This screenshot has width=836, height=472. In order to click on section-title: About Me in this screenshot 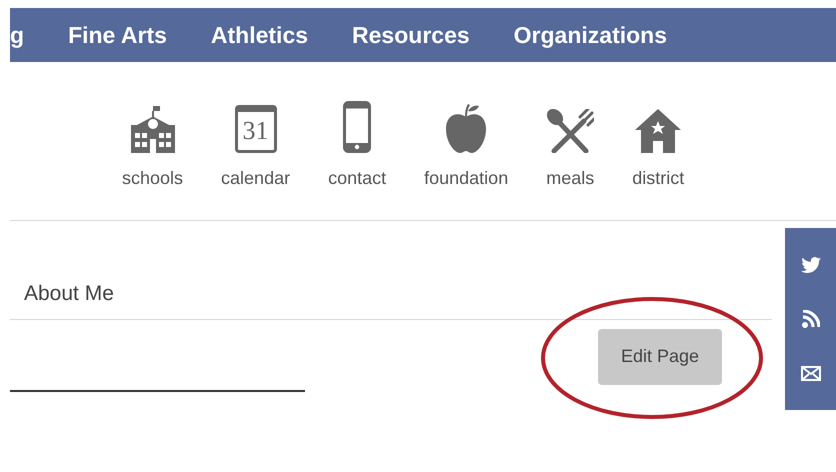, I will do `click(69, 293)`.